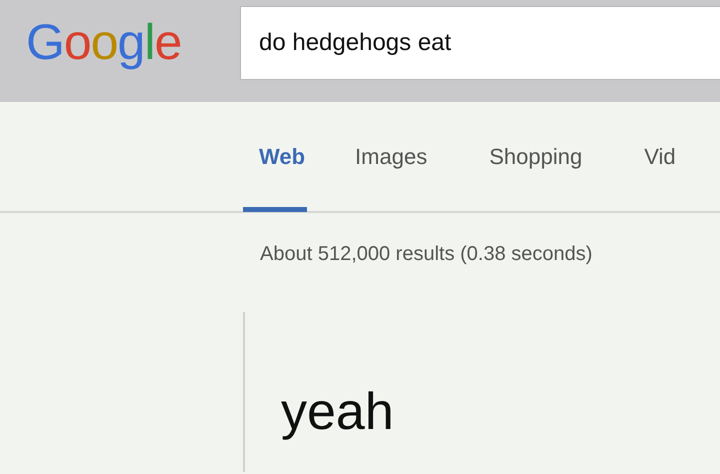  What do you see at coordinates (536, 178) in the screenshot?
I see `tab: Shopping` at bounding box center [536, 178].